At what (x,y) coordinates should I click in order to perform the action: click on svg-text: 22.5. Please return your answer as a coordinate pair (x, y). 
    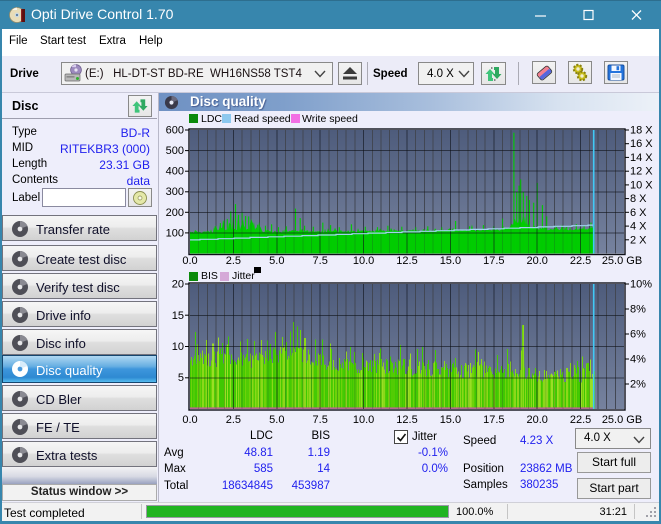
    Looking at the image, I should click on (580, 420).